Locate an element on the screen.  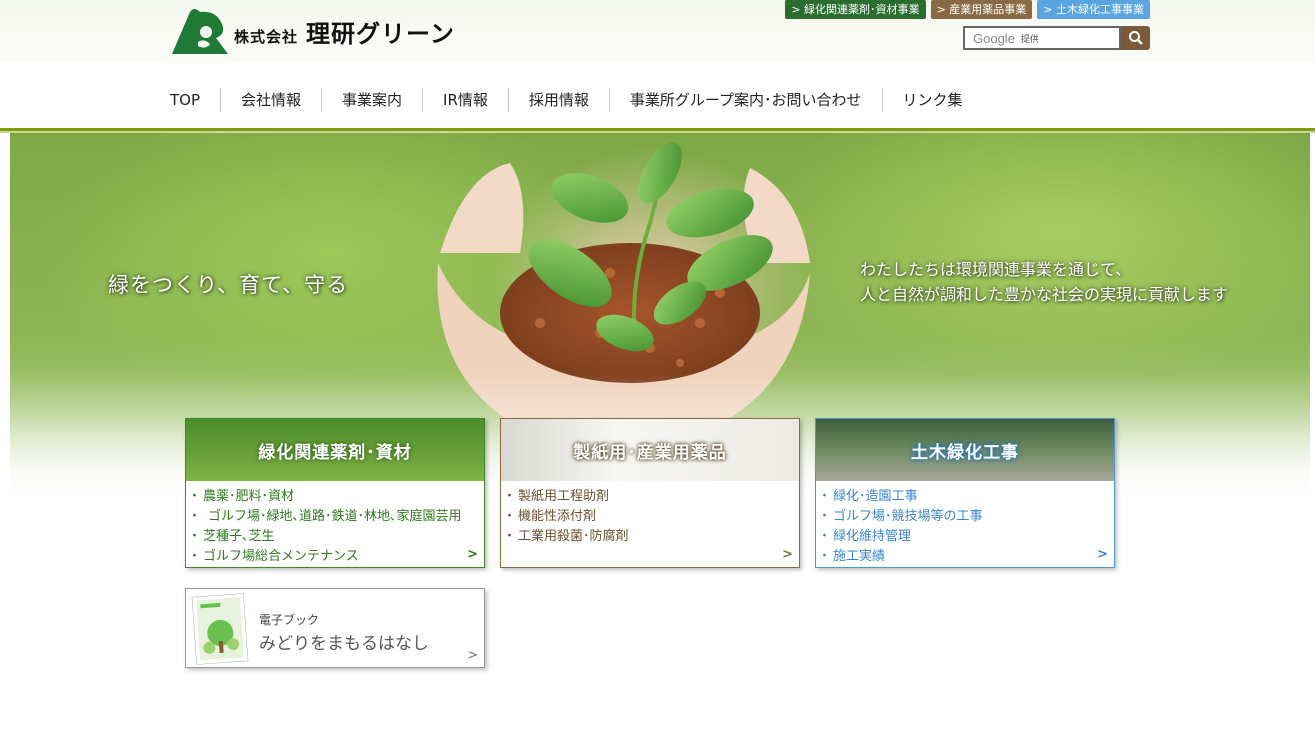
nav-business: 事業案内 is located at coordinates (373, 100).